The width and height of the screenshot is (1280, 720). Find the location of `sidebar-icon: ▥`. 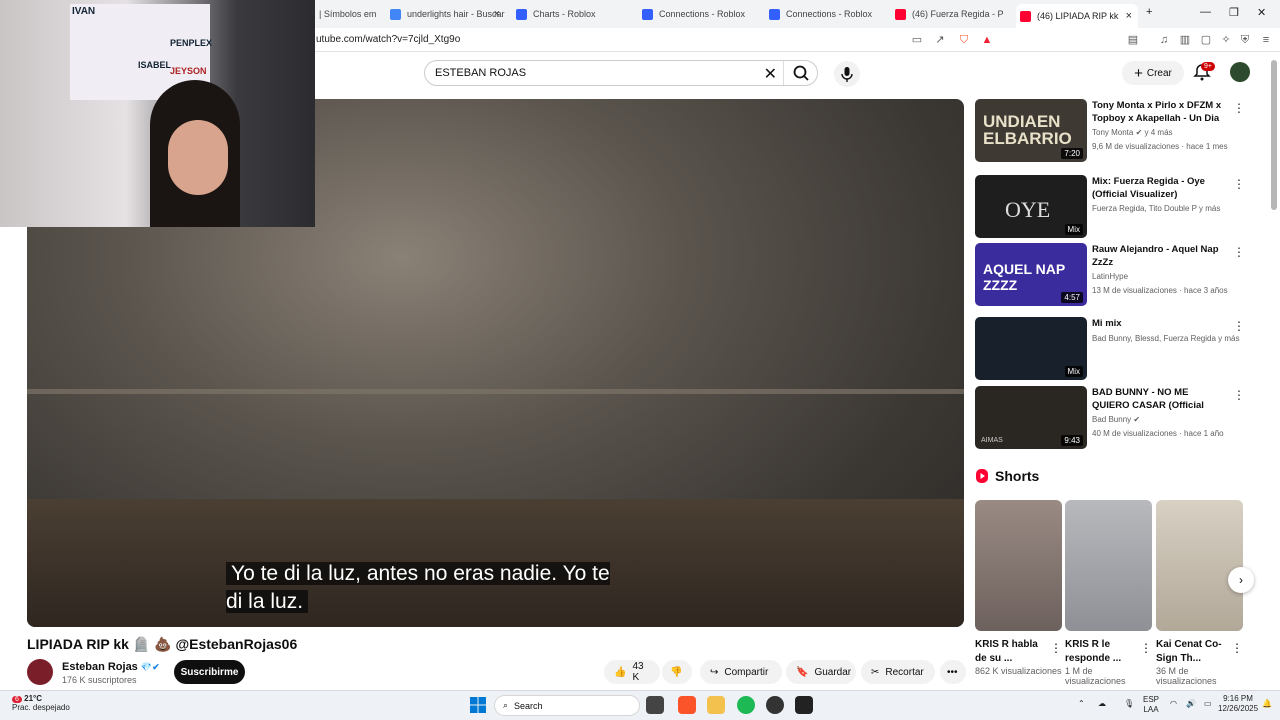

sidebar-icon: ▥ is located at coordinates (1185, 40).